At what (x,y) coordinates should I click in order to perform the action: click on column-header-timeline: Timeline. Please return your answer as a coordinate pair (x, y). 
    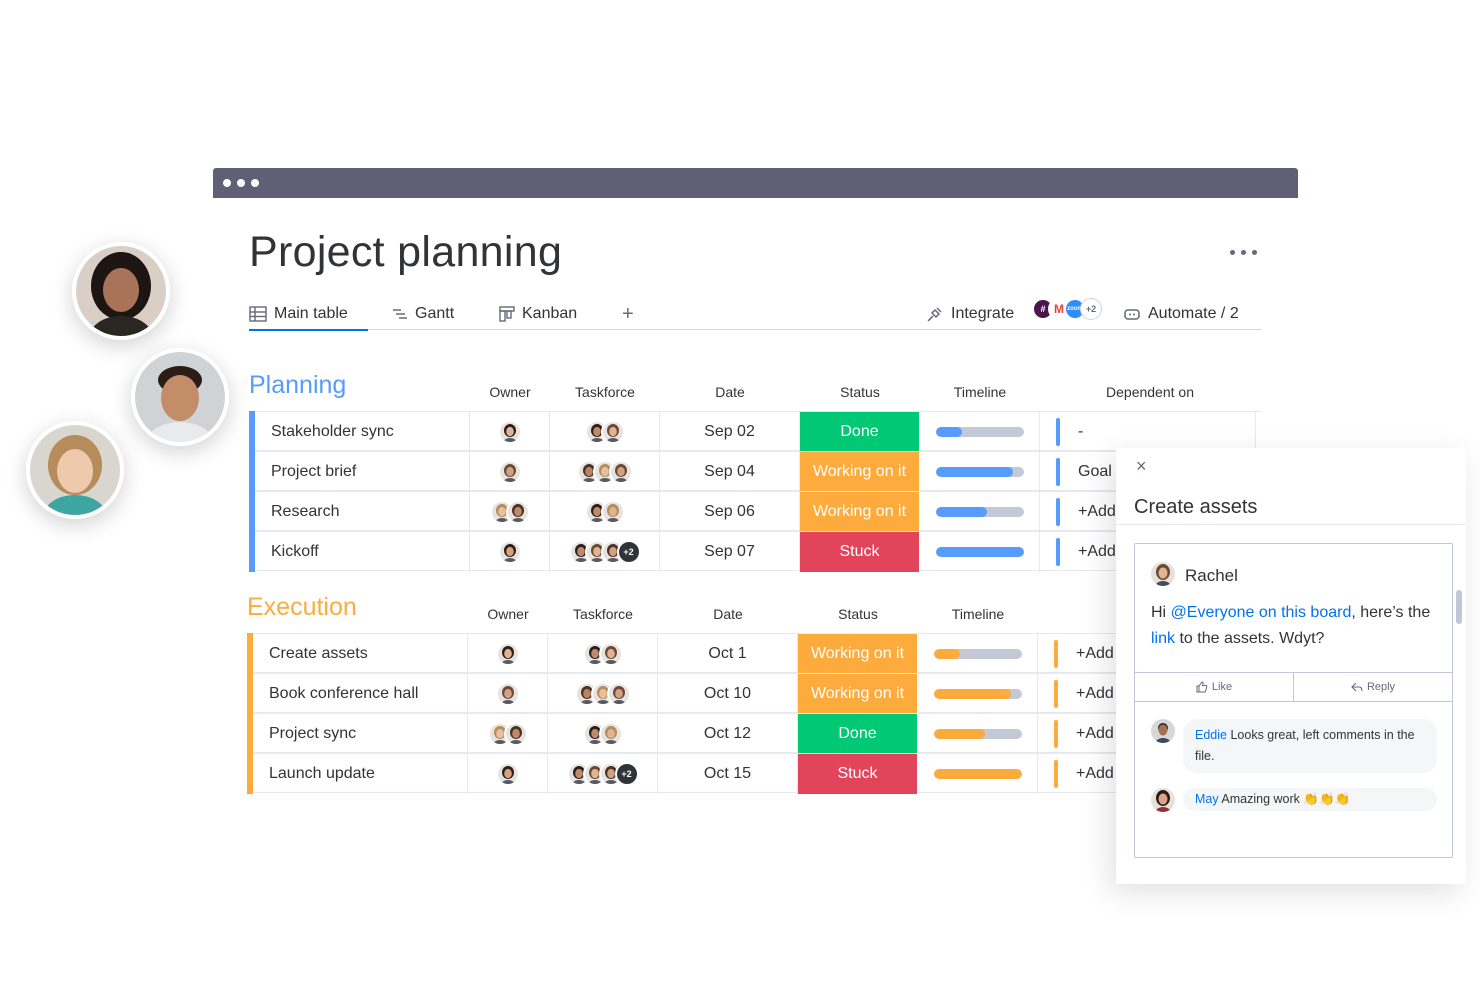
    Looking at the image, I should click on (978, 614).